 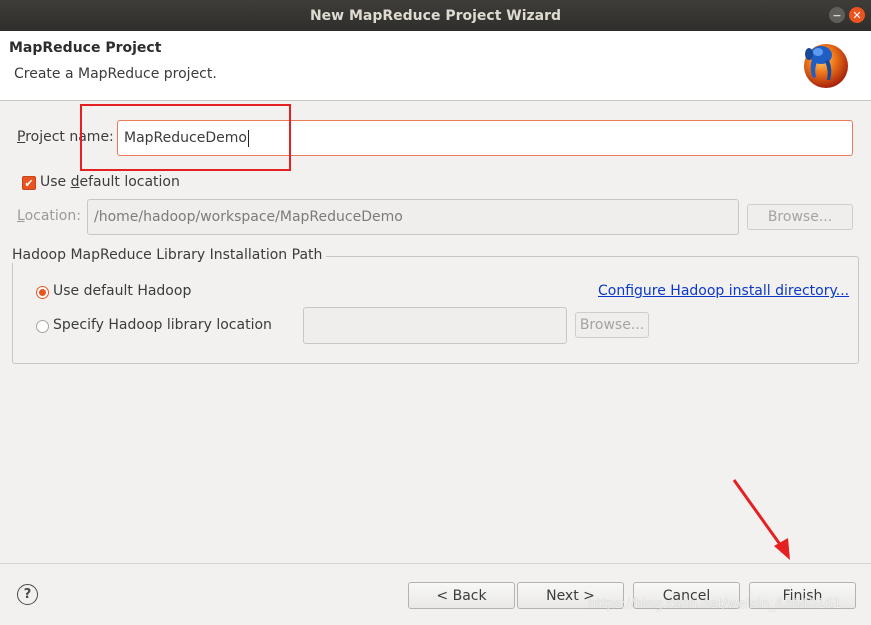 I want to click on annotation-highlight-box, so click(x=185, y=137).